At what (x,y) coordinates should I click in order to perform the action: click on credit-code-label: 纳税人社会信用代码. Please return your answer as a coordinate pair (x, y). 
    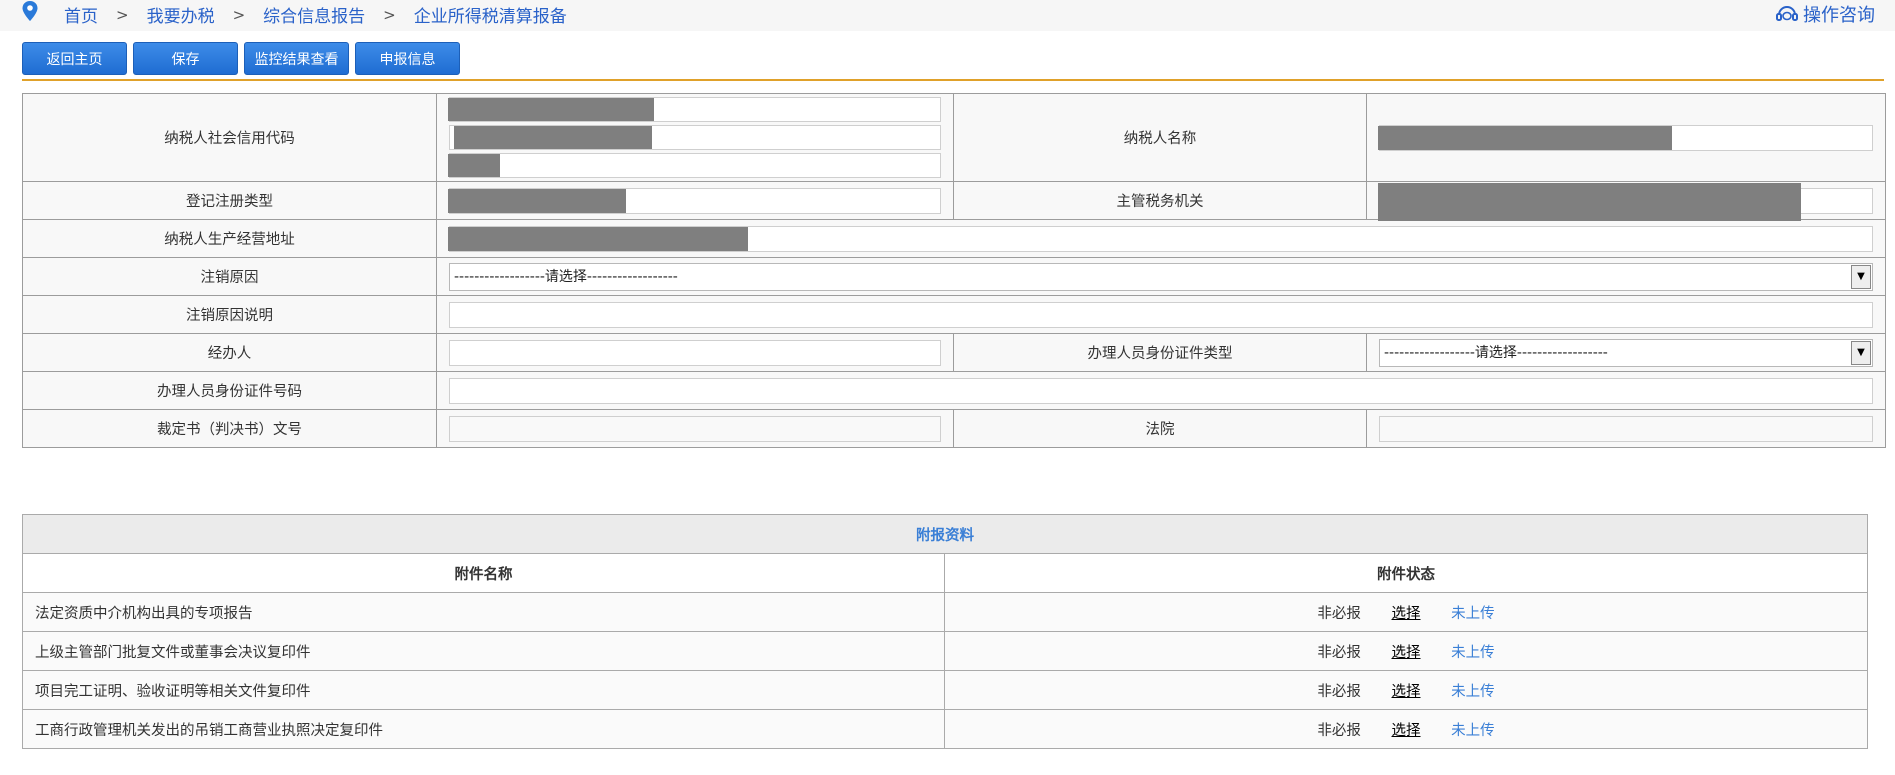
    Looking at the image, I should click on (229, 137).